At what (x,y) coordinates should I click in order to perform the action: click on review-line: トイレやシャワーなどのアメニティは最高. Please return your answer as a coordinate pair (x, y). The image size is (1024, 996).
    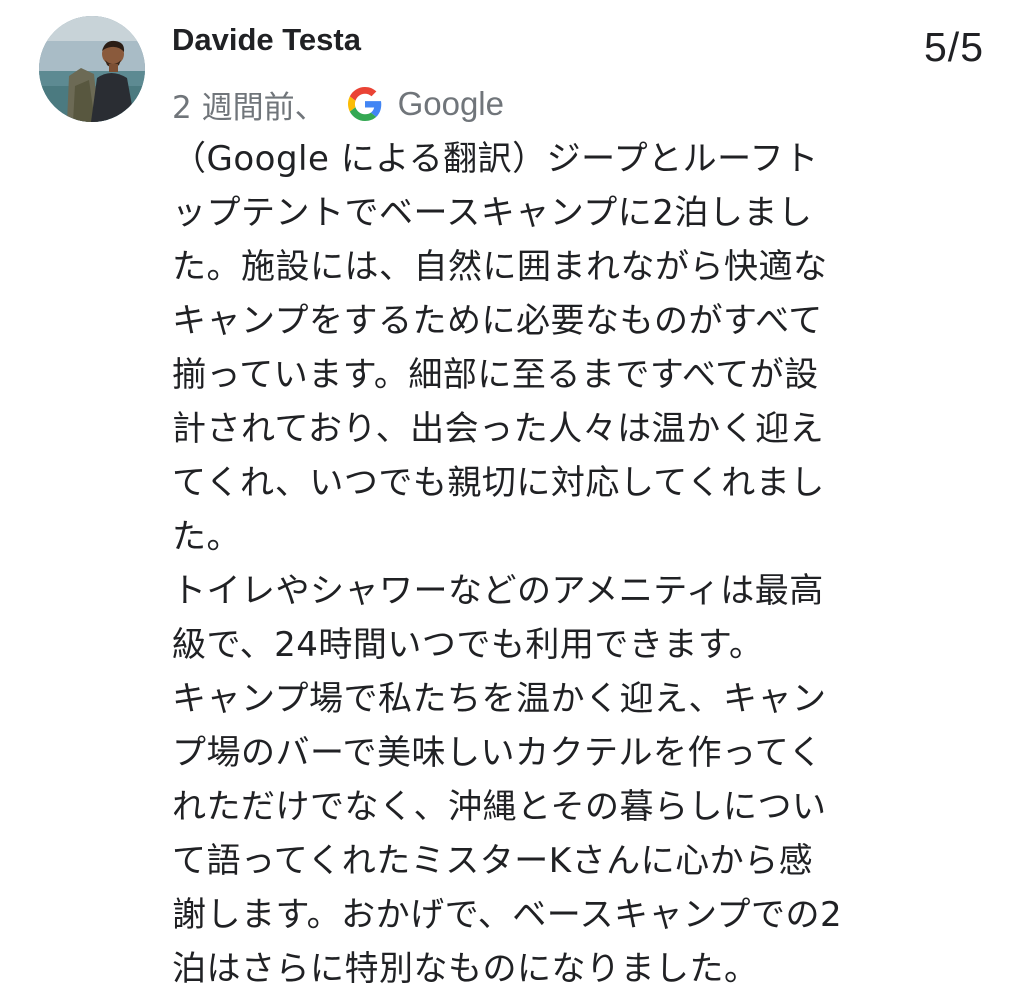
    Looking at the image, I should click on (498, 591).